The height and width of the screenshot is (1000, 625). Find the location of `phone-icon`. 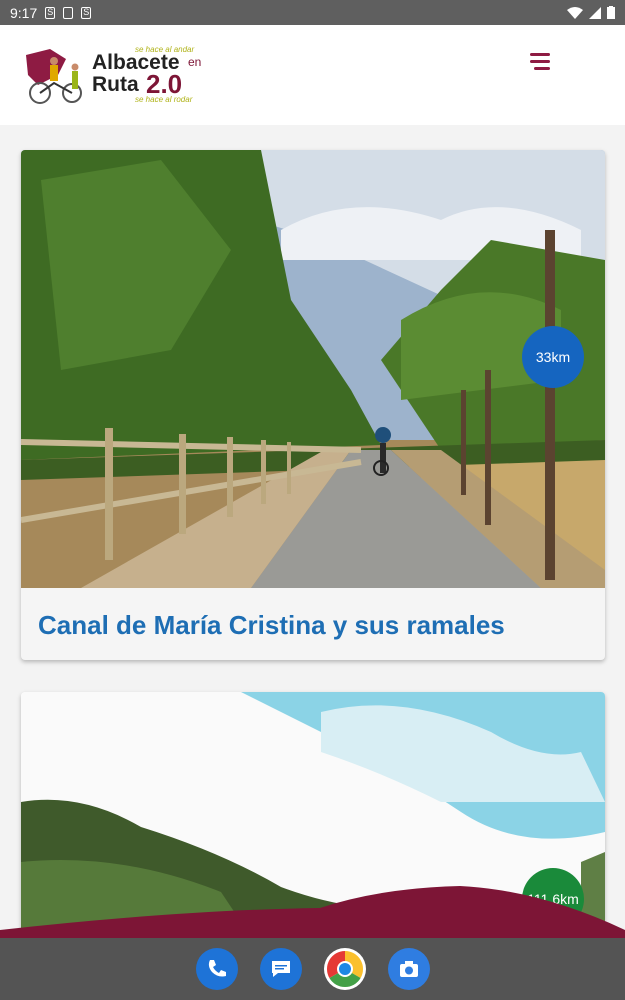

phone-icon is located at coordinates (216, 969).